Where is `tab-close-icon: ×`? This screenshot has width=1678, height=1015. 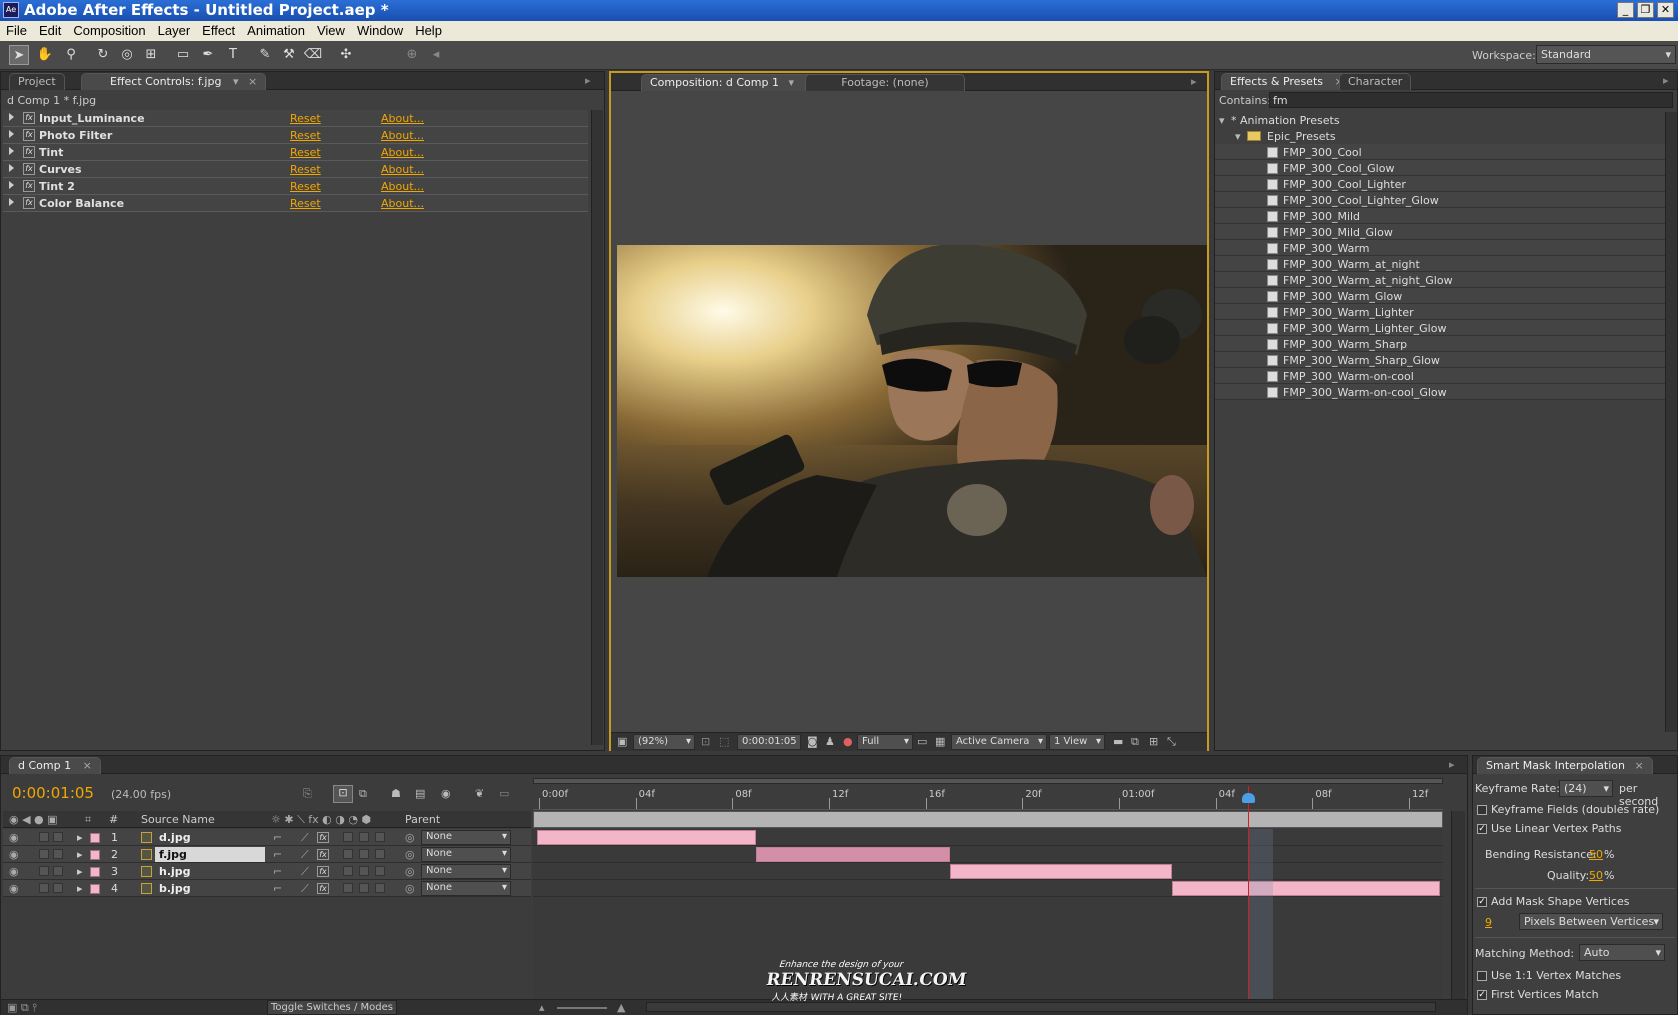
tab-close-icon: × is located at coordinates (87, 765).